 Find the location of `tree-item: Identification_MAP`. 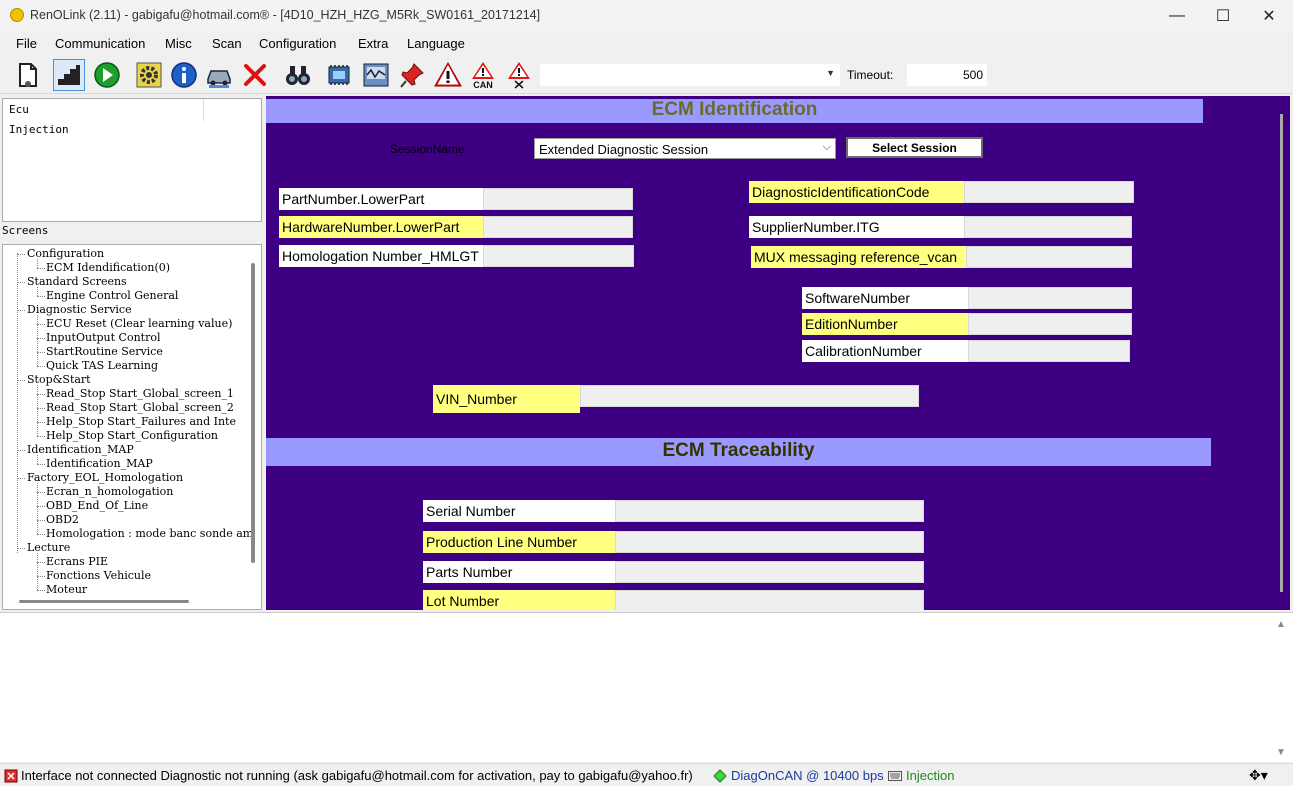

tree-item: Identification_MAP is located at coordinates (99, 464).